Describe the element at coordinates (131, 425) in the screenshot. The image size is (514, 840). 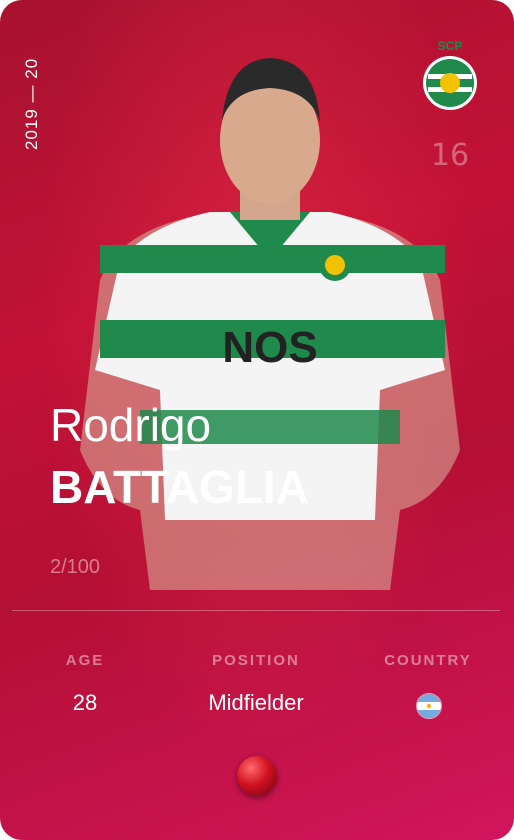
I see `player-first-name: Rodrigo` at that location.